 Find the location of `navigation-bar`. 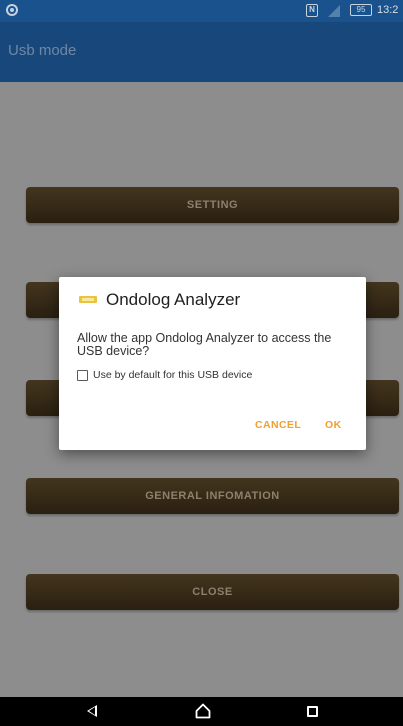

navigation-bar is located at coordinates (201, 711).